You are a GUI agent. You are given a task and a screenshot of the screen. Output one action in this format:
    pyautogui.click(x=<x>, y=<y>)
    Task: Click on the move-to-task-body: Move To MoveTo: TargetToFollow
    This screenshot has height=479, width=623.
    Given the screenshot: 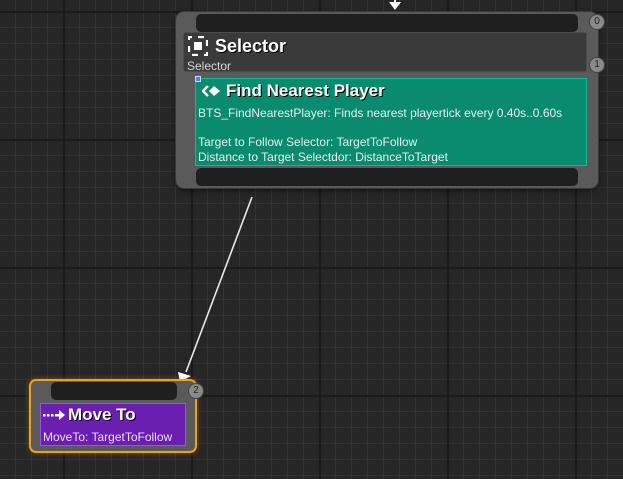 What is the action you would take?
    pyautogui.click(x=113, y=424)
    